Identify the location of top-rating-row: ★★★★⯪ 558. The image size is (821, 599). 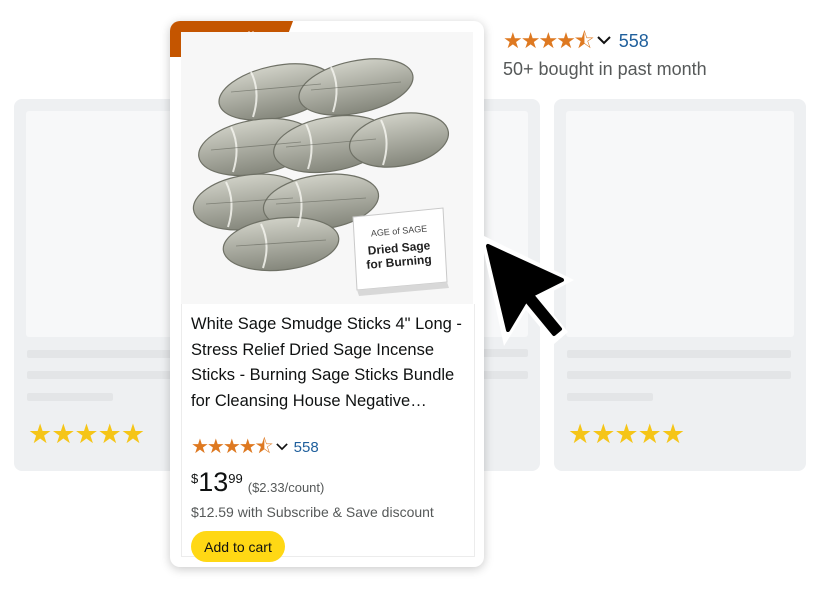
(576, 41).